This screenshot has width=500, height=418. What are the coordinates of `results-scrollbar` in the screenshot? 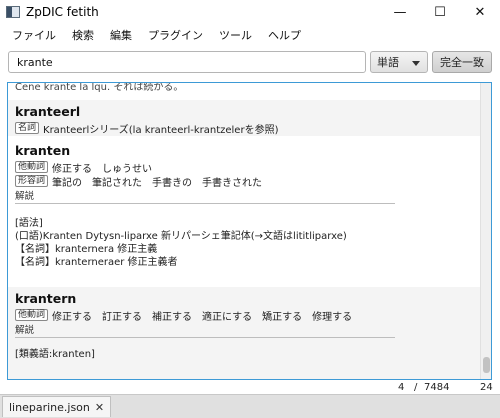 It's located at (485, 231).